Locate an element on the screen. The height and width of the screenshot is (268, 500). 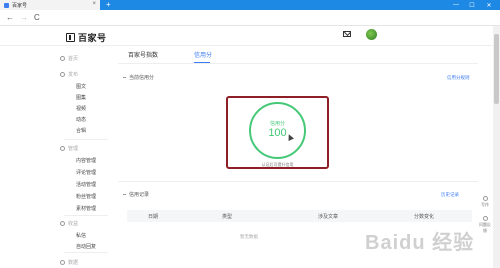
mail-icon is located at coordinates (347, 34).